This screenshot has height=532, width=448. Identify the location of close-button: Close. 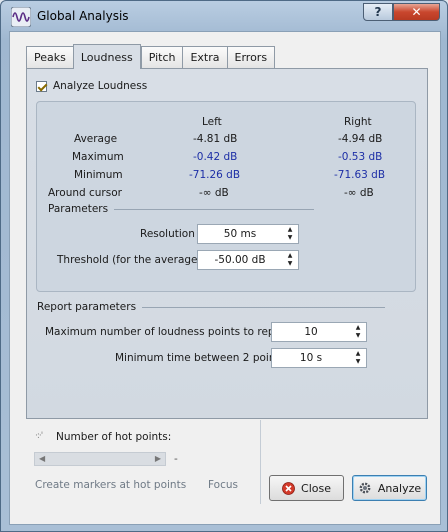
(306, 488).